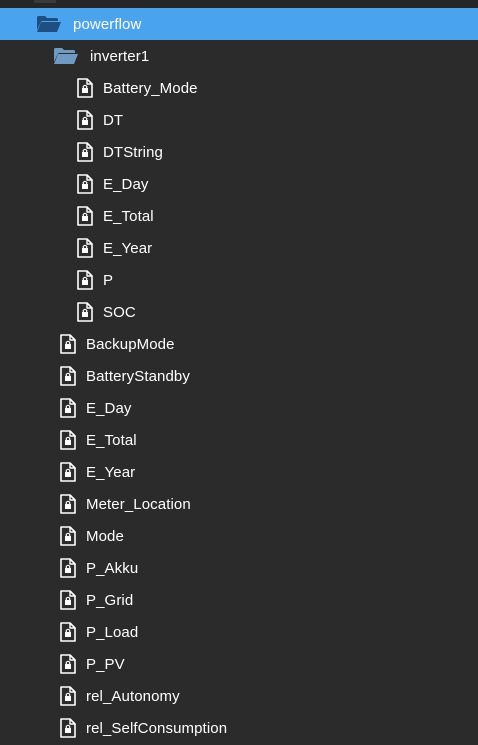 This screenshot has height=745, width=478. What do you see at coordinates (239, 248) in the screenshot?
I see `tree-leaf-inverter1-e-year: E_Year` at bounding box center [239, 248].